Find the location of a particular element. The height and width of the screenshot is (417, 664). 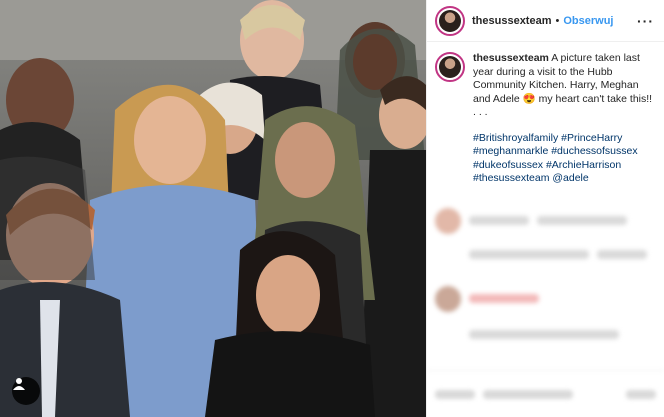

follow-button: Obserwuj is located at coordinates (588, 21).